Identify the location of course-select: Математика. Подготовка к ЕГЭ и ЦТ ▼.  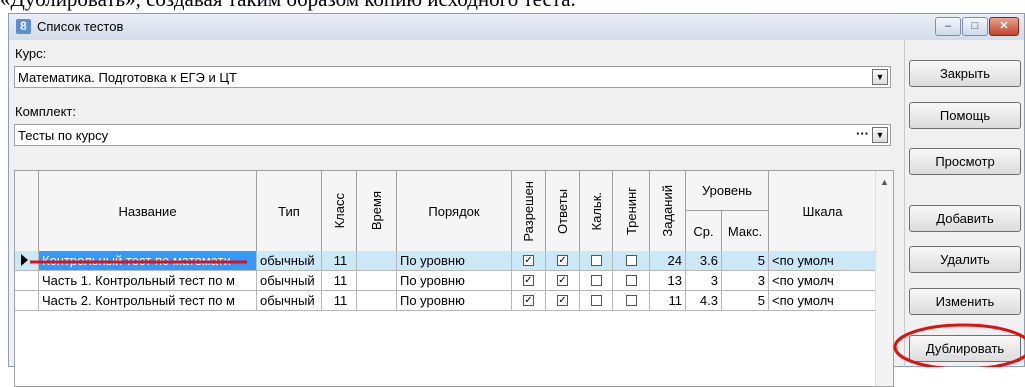
(452, 77).